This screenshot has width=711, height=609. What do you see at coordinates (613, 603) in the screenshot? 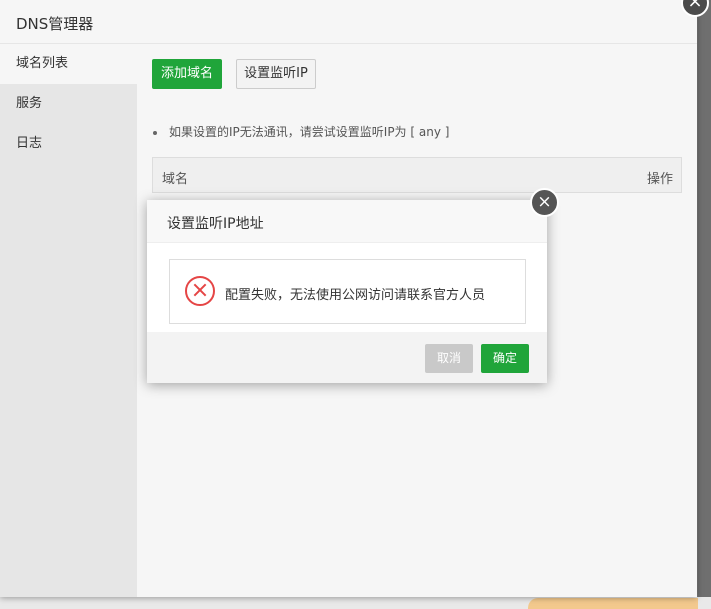
I see `background-chart-fragment` at bounding box center [613, 603].